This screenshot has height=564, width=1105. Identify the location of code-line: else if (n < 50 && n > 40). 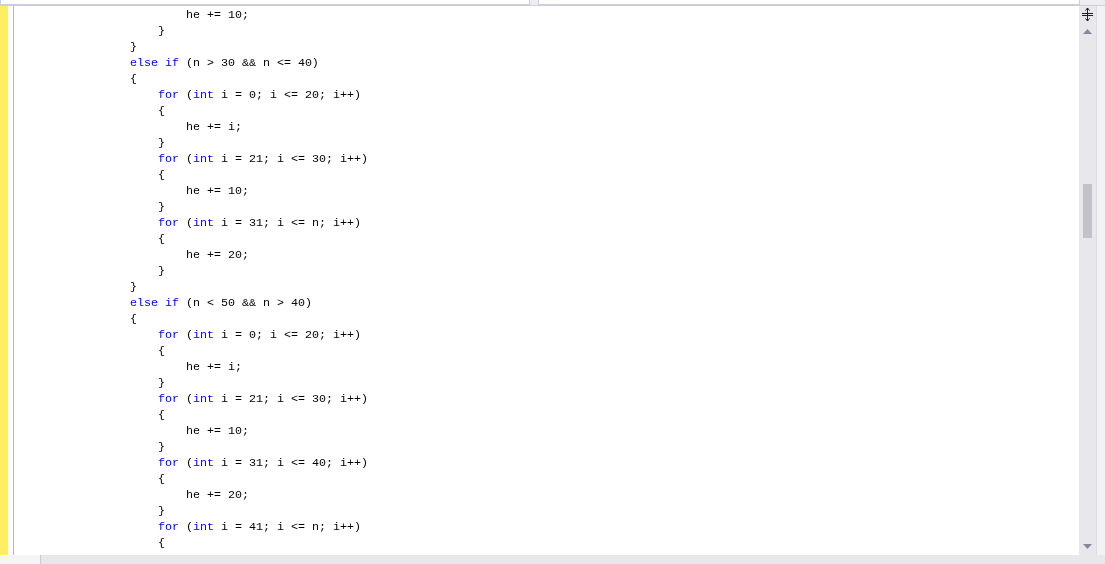
(221, 303).